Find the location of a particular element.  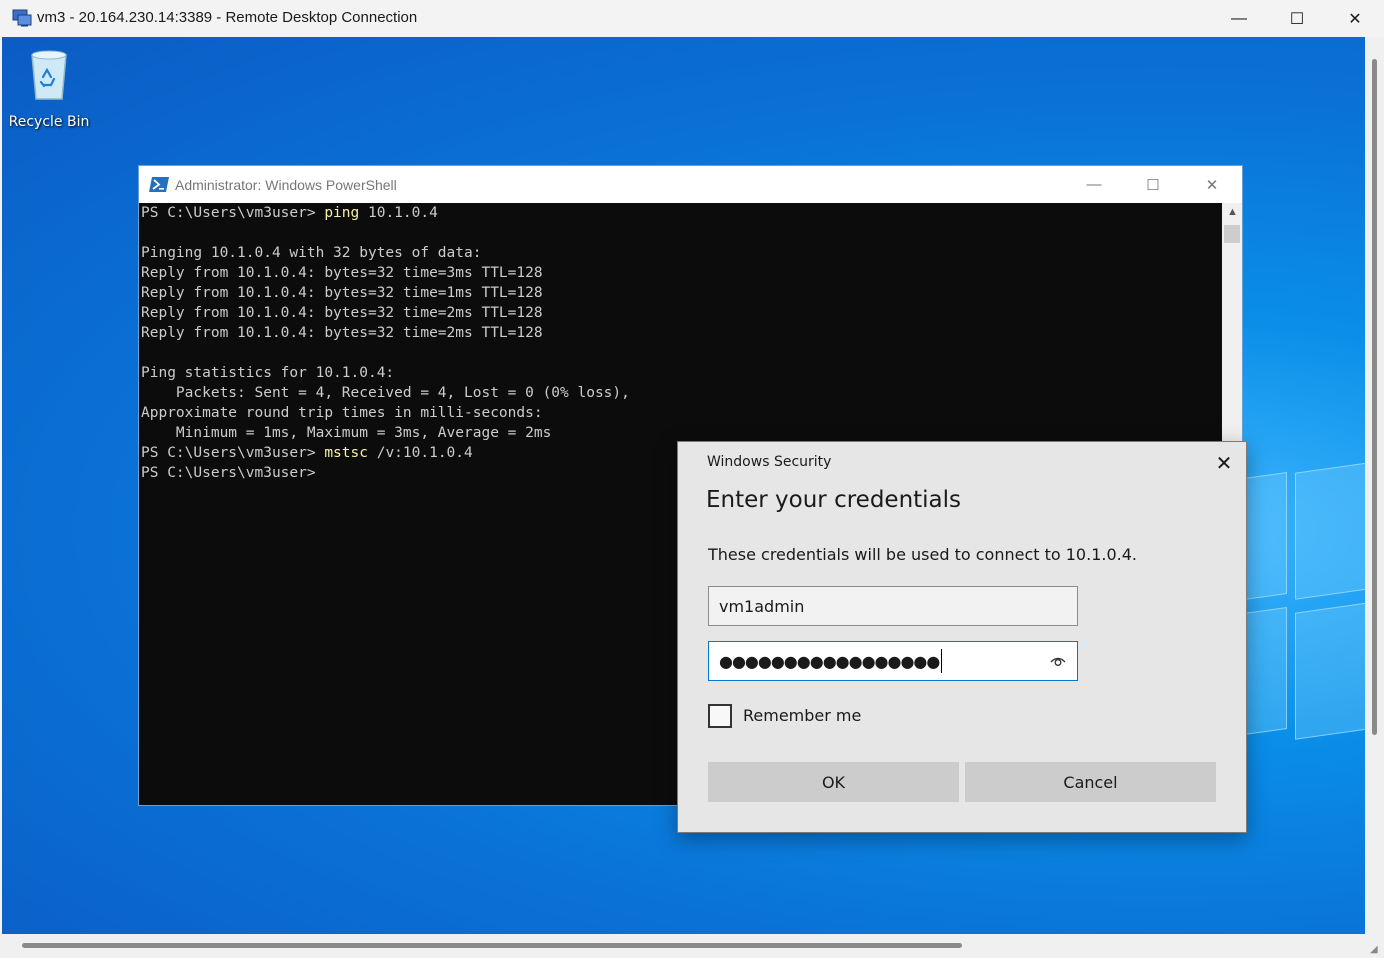

rdp-vertical-scrollbar is located at coordinates (1374, 485).